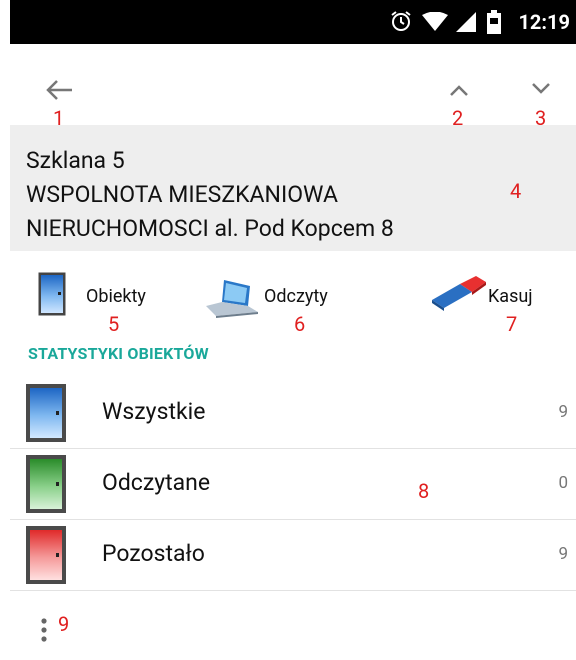  I want to click on row-label: Odczytane, so click(156, 482).